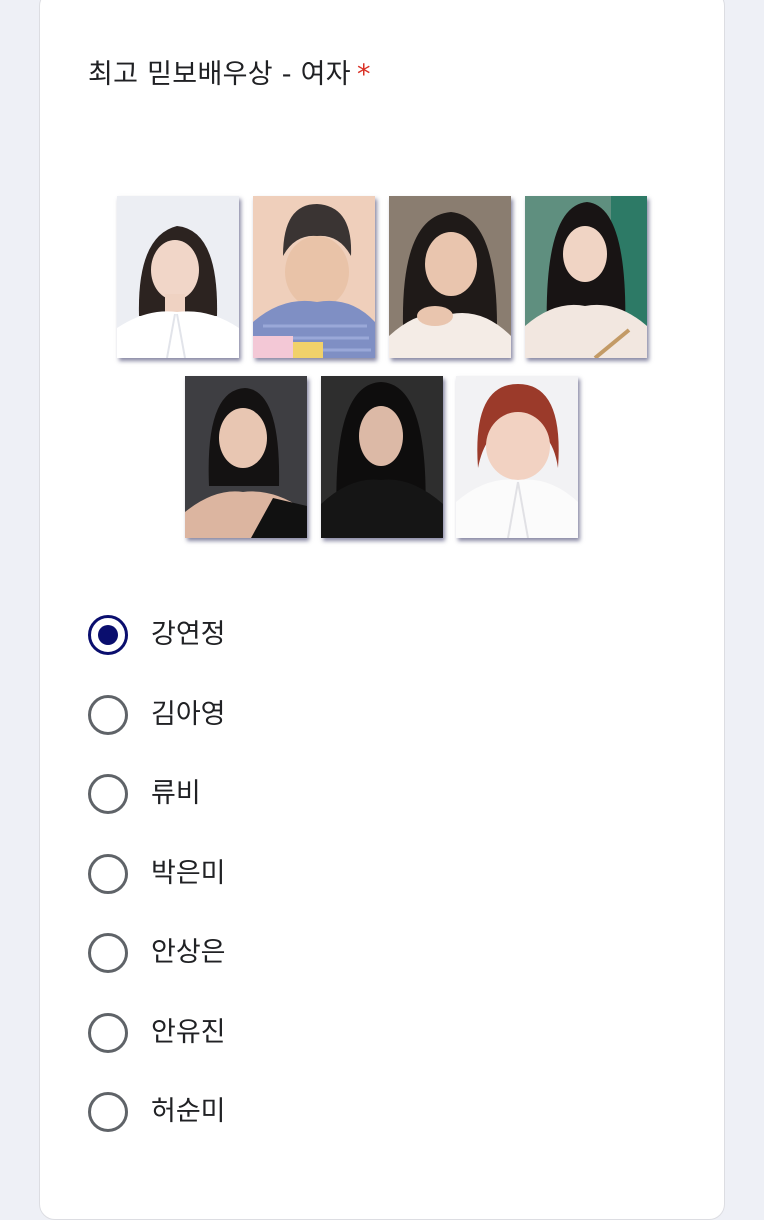 This screenshot has height=1220, width=764. Describe the element at coordinates (188, 1032) in the screenshot. I see `option-label: 안유진` at that location.